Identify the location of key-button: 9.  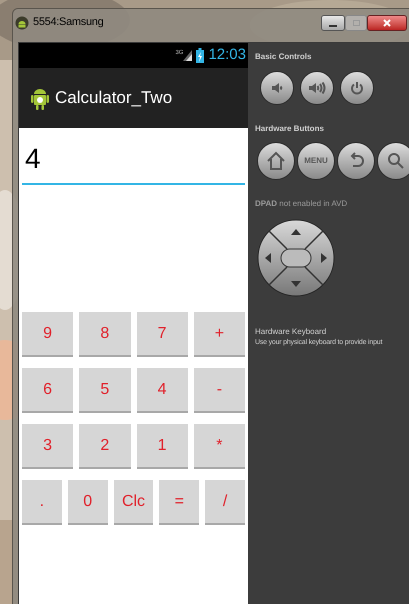
(48, 334).